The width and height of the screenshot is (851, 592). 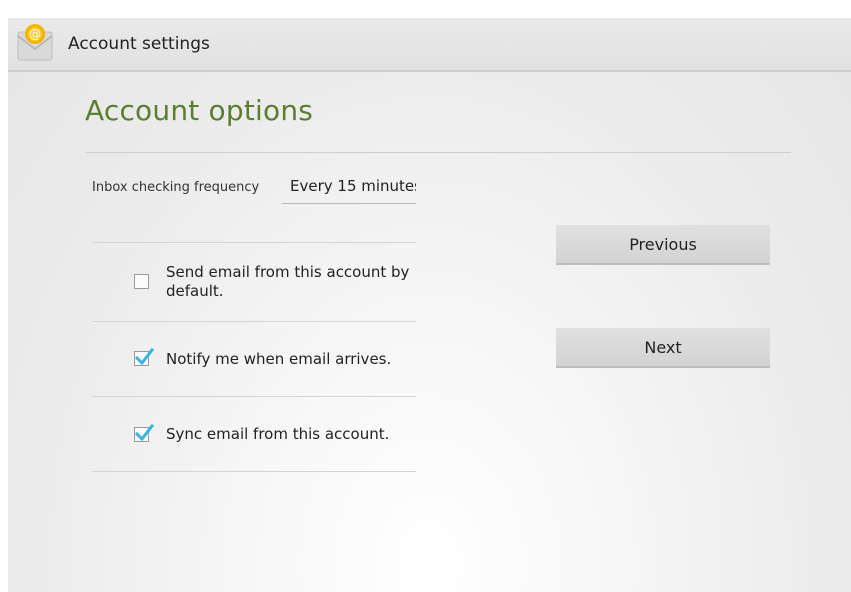 What do you see at coordinates (199, 110) in the screenshot?
I see `page-title: Account options` at bounding box center [199, 110].